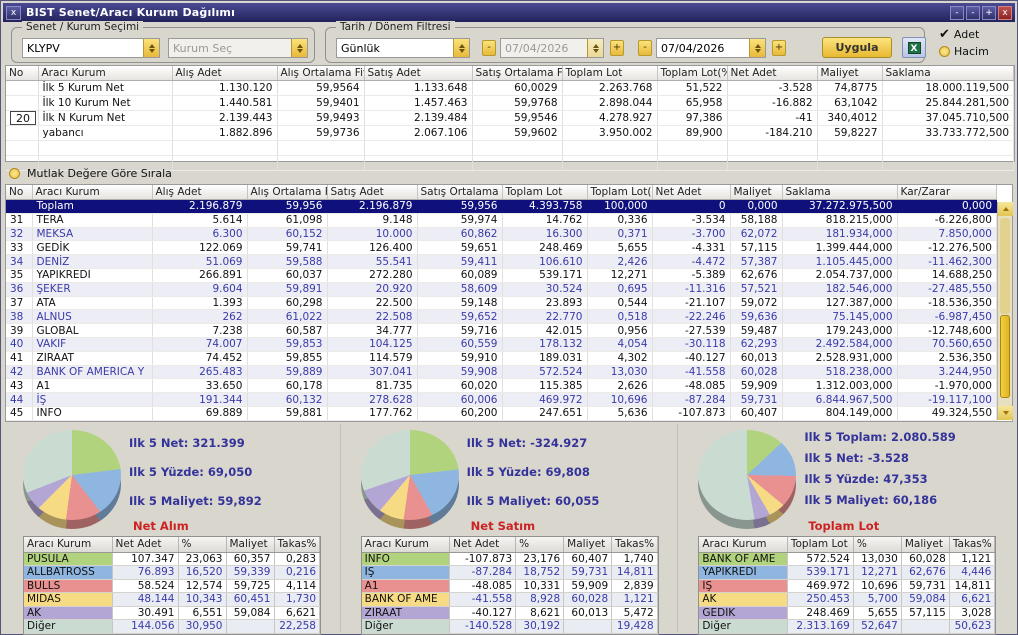 The width and height of the screenshot is (1018, 635). Describe the element at coordinates (299, 48) in the screenshot. I see `kurum-spinner-icon` at that location.